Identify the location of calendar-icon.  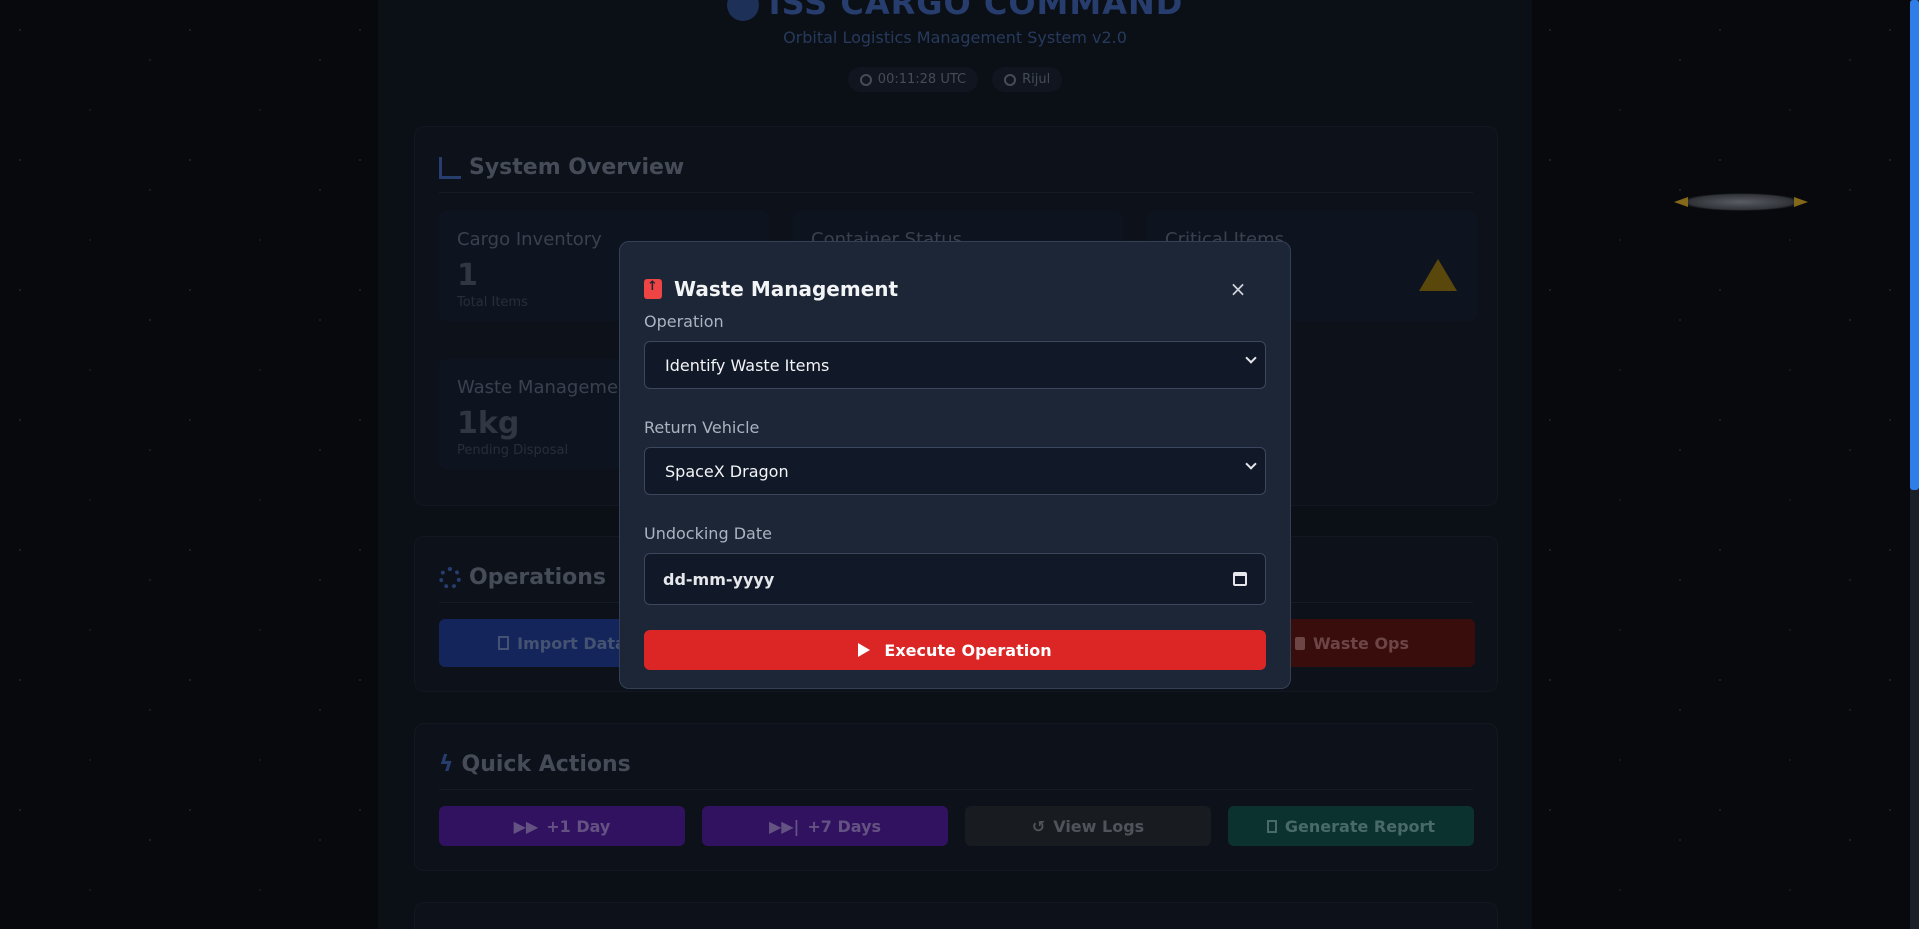
(1240, 579).